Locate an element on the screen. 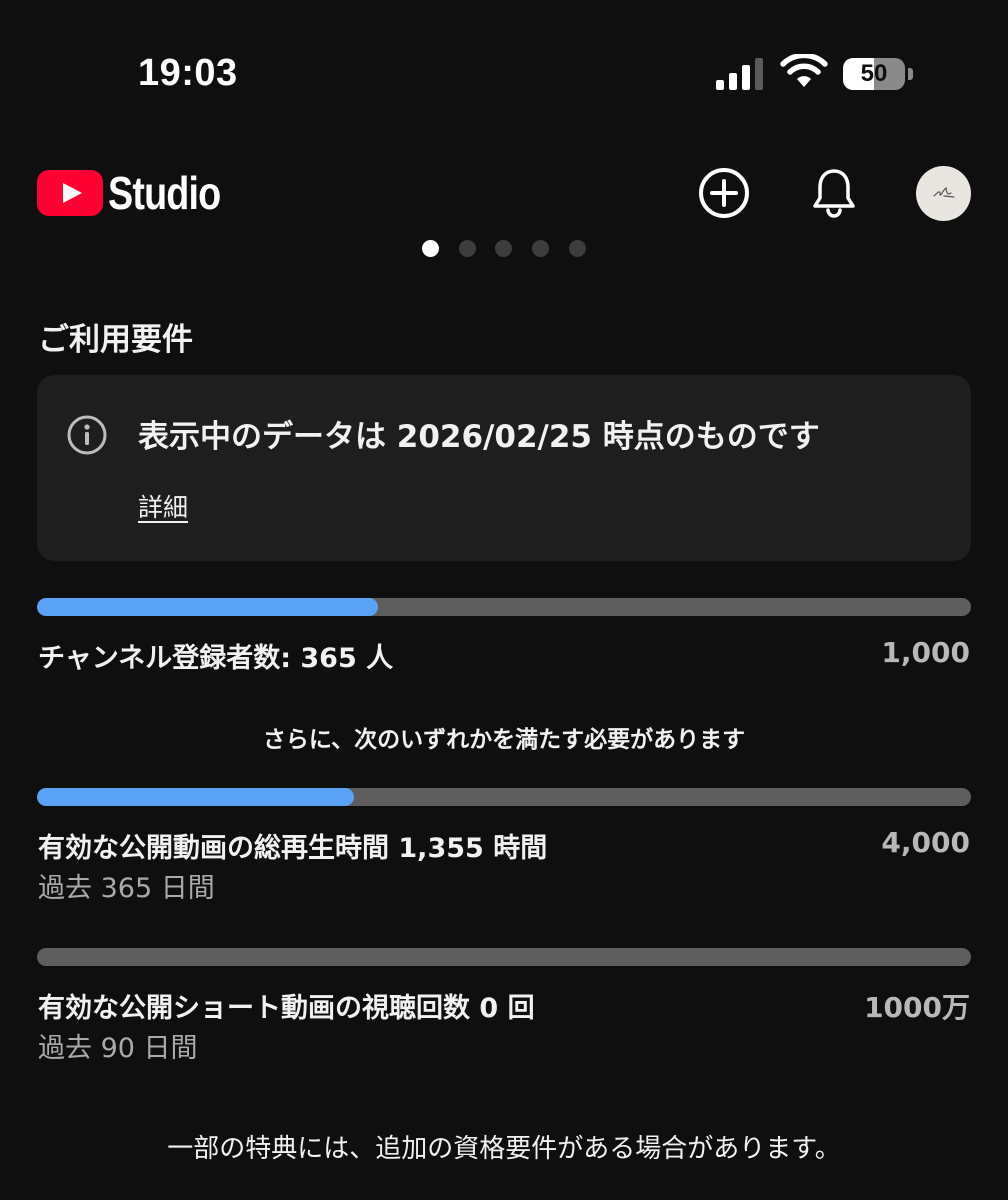  battery-icon: 50 is located at coordinates (874, 74).